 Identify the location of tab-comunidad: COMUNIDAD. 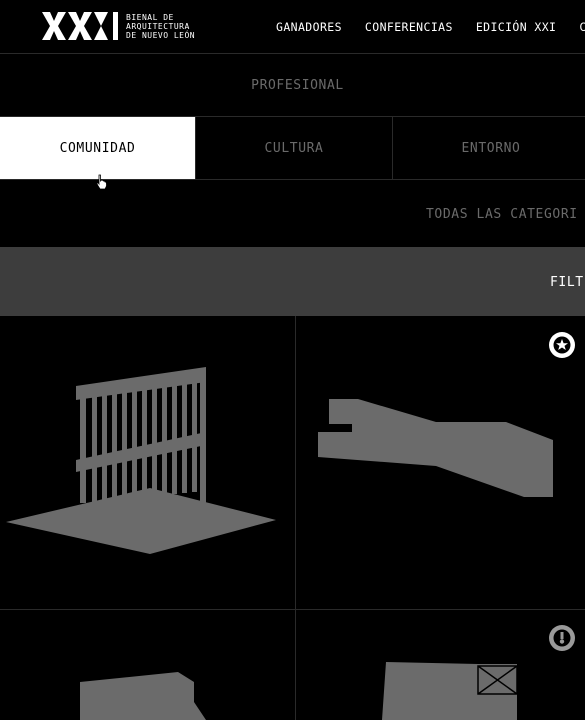
(98, 148).